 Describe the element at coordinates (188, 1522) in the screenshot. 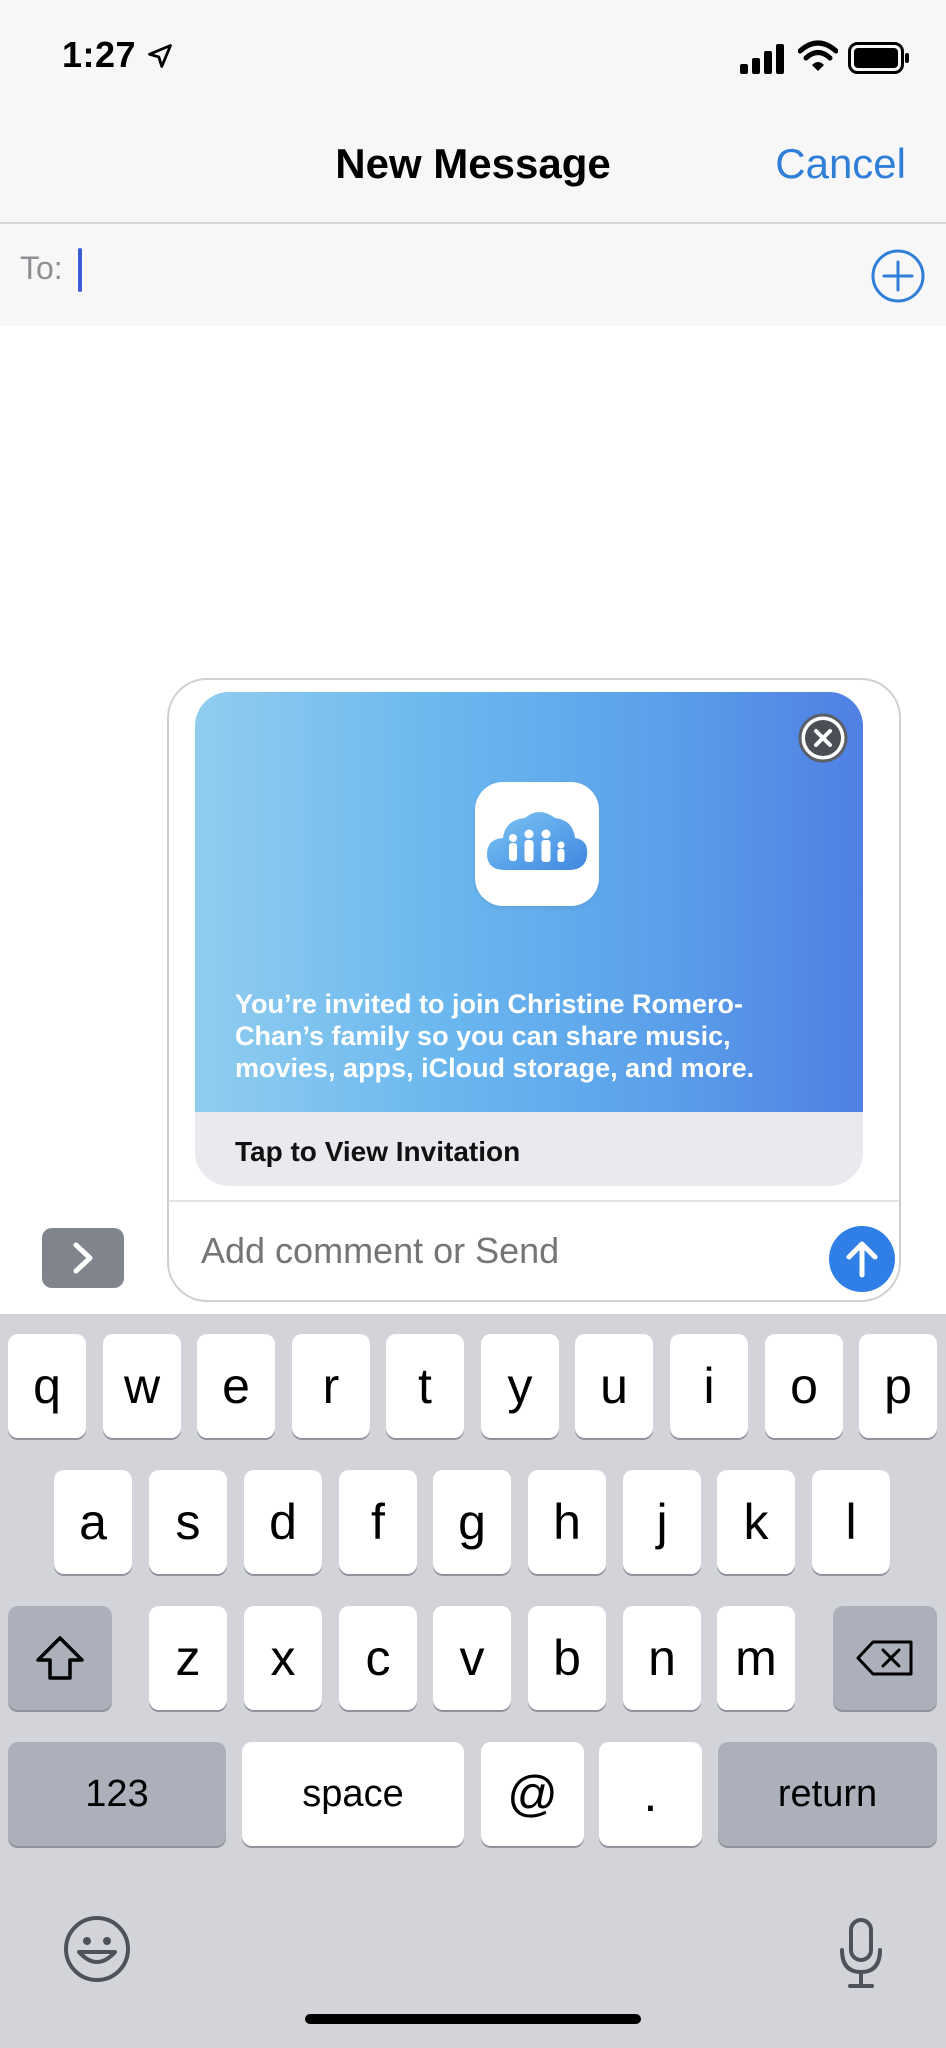

I see `key-s: s` at that location.